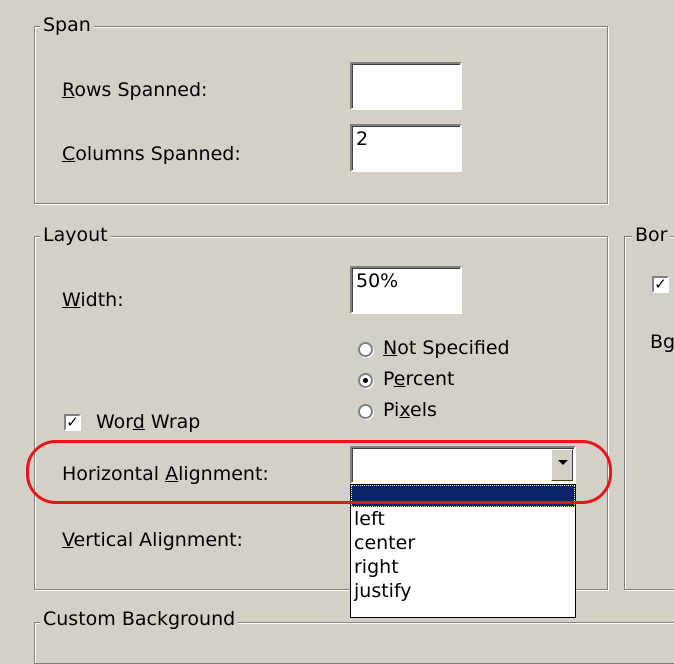 This screenshot has height=664, width=674. I want to click on borders-checkbox: ✓, so click(660, 284).